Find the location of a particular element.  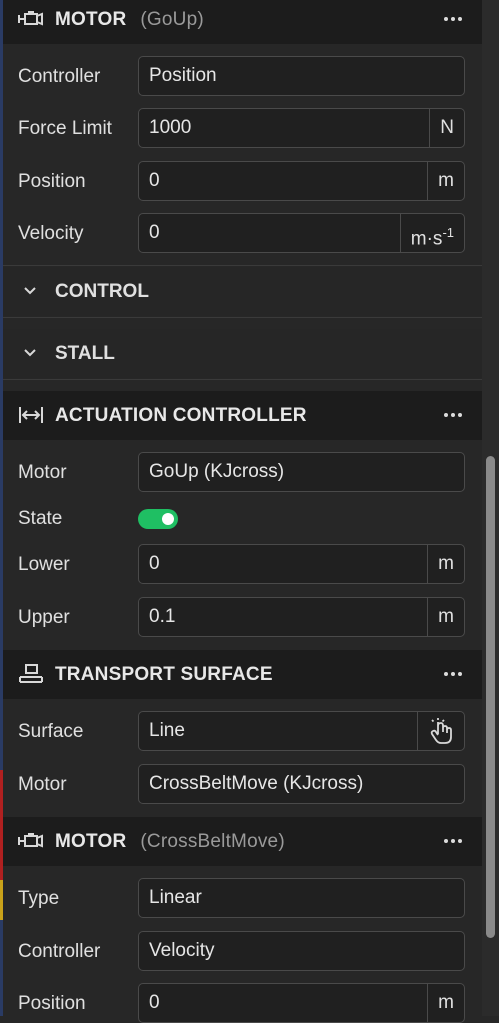

position-value: 0 is located at coordinates (154, 180).